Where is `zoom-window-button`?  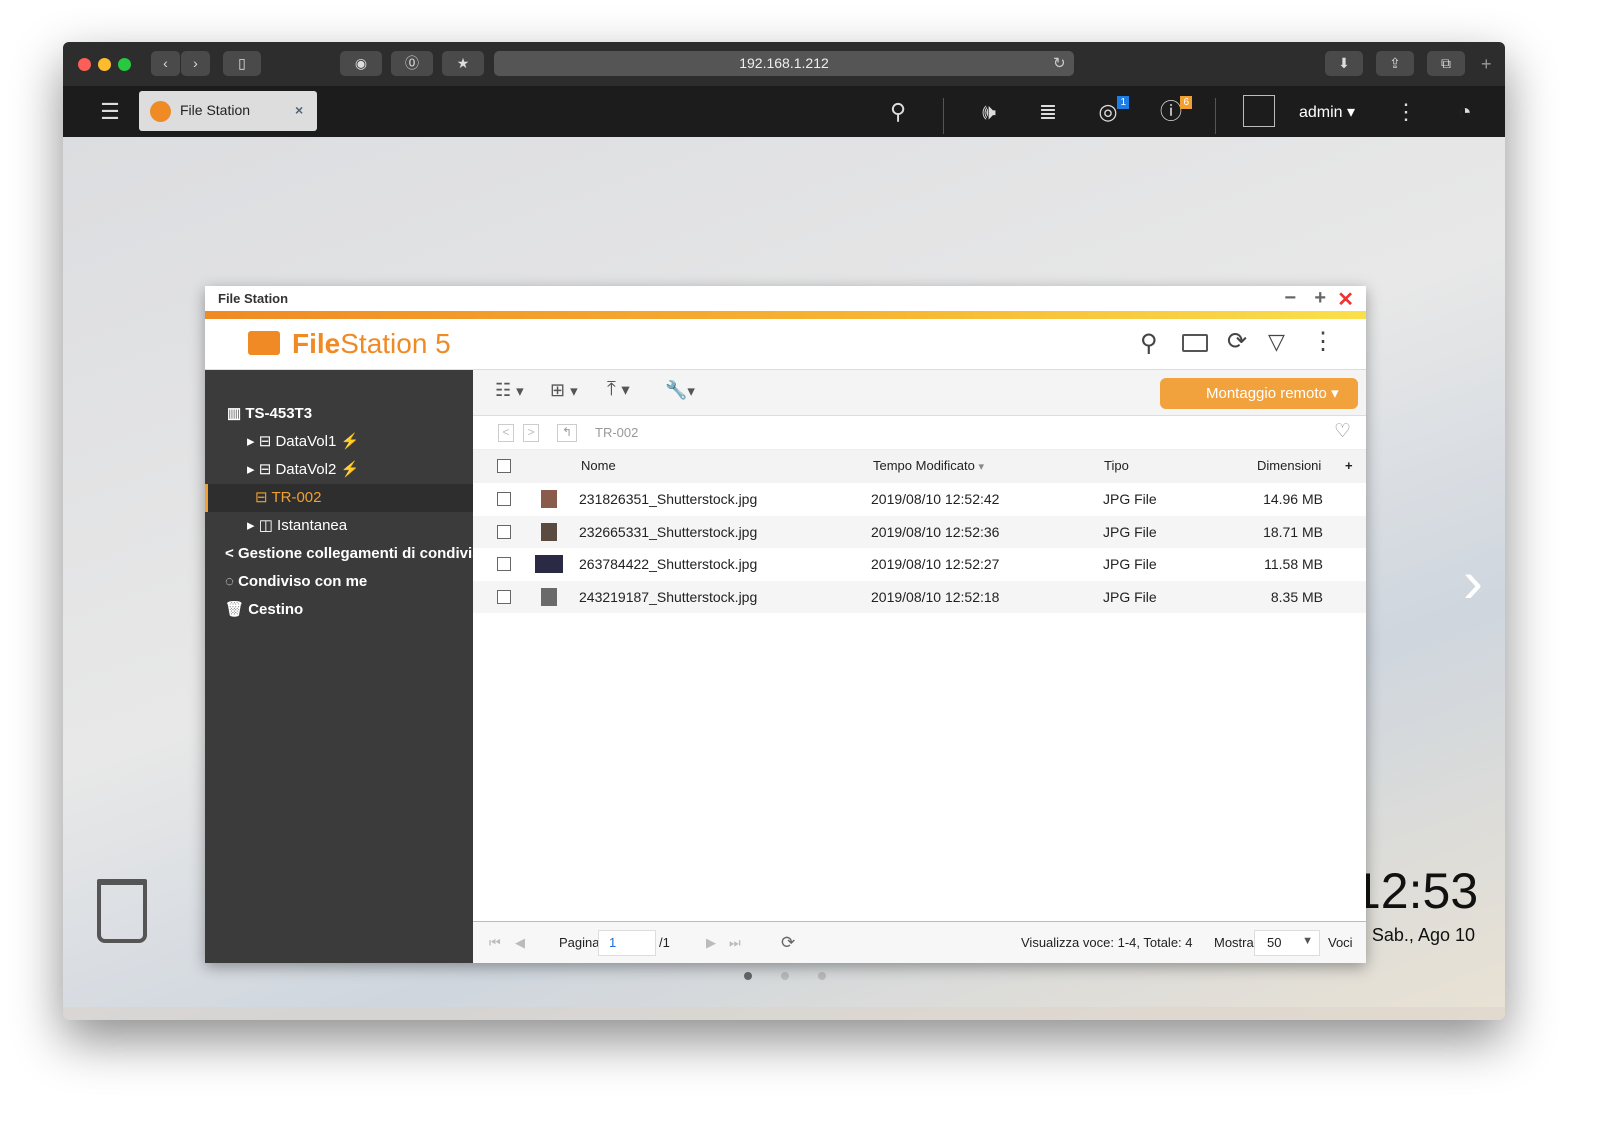 zoom-window-button is located at coordinates (124, 64).